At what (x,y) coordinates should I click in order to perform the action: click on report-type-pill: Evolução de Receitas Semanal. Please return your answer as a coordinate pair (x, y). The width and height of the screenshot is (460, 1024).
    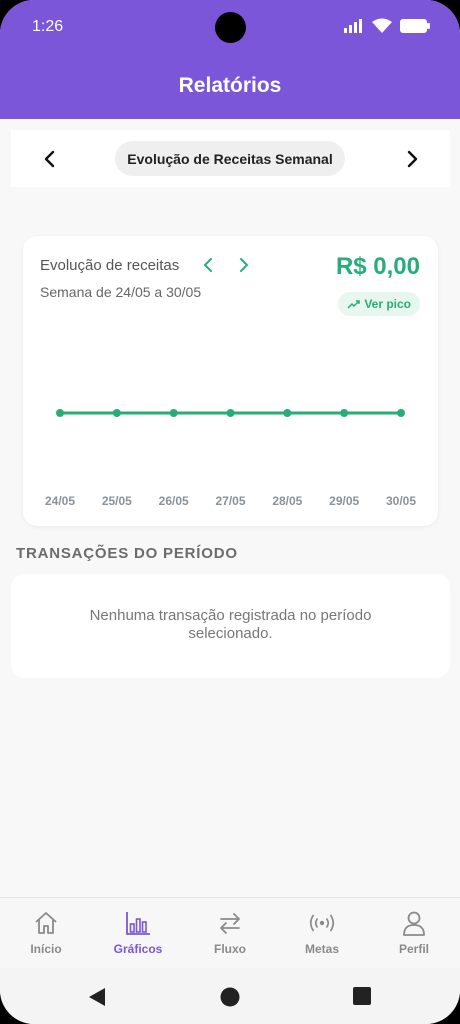
    Looking at the image, I should click on (230, 158).